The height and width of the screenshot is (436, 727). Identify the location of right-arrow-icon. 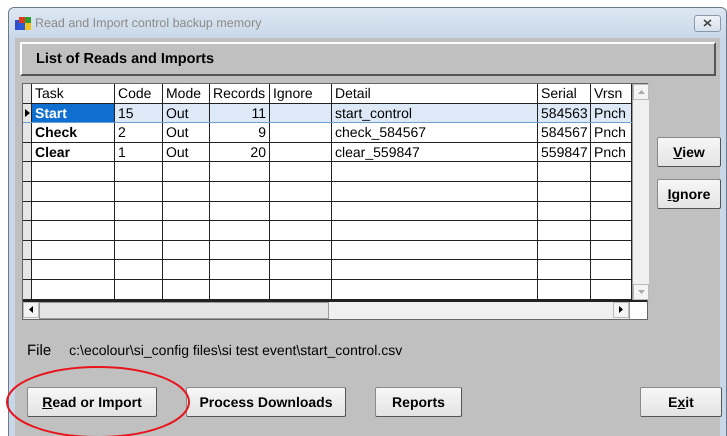
(621, 310).